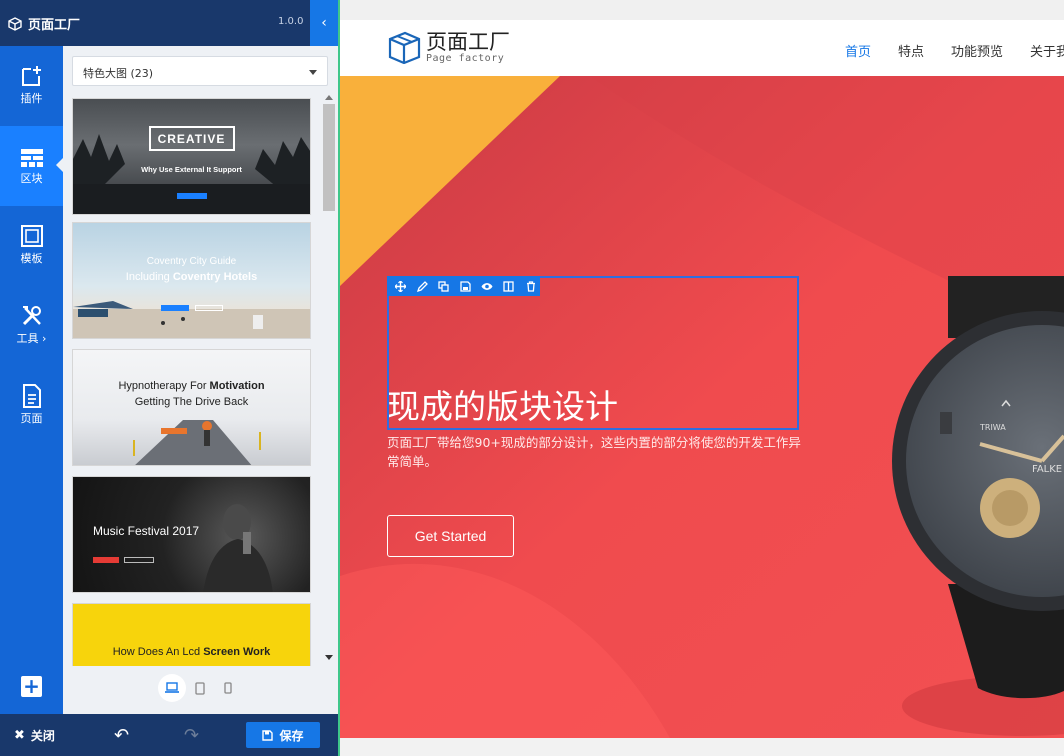 The image size is (1064, 756). I want to click on undo-icon: ↶, so click(121, 735).